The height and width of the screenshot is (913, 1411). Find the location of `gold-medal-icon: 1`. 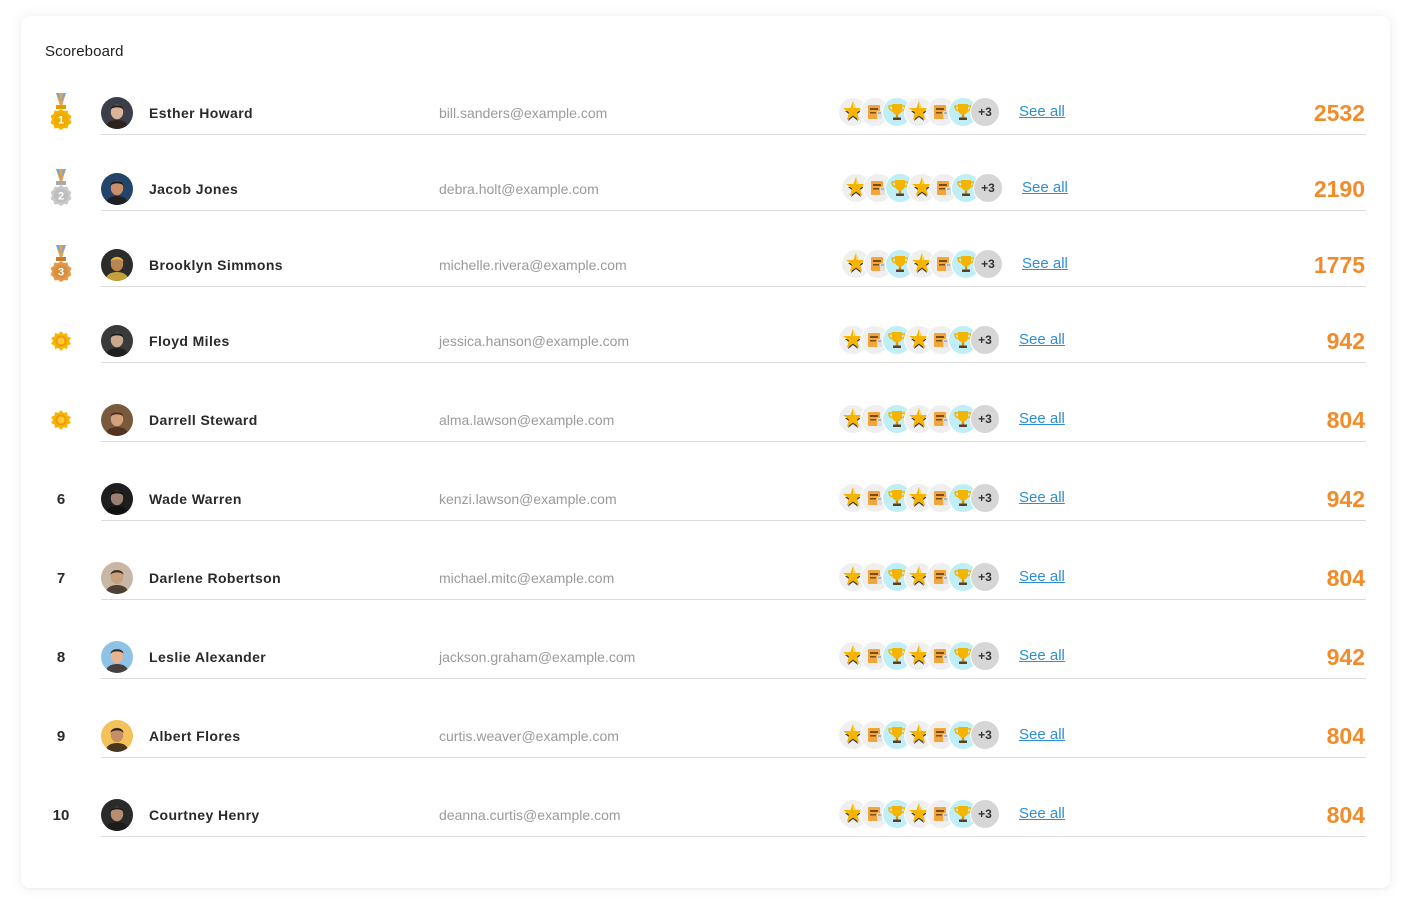

gold-medal-icon: 1 is located at coordinates (61, 113).